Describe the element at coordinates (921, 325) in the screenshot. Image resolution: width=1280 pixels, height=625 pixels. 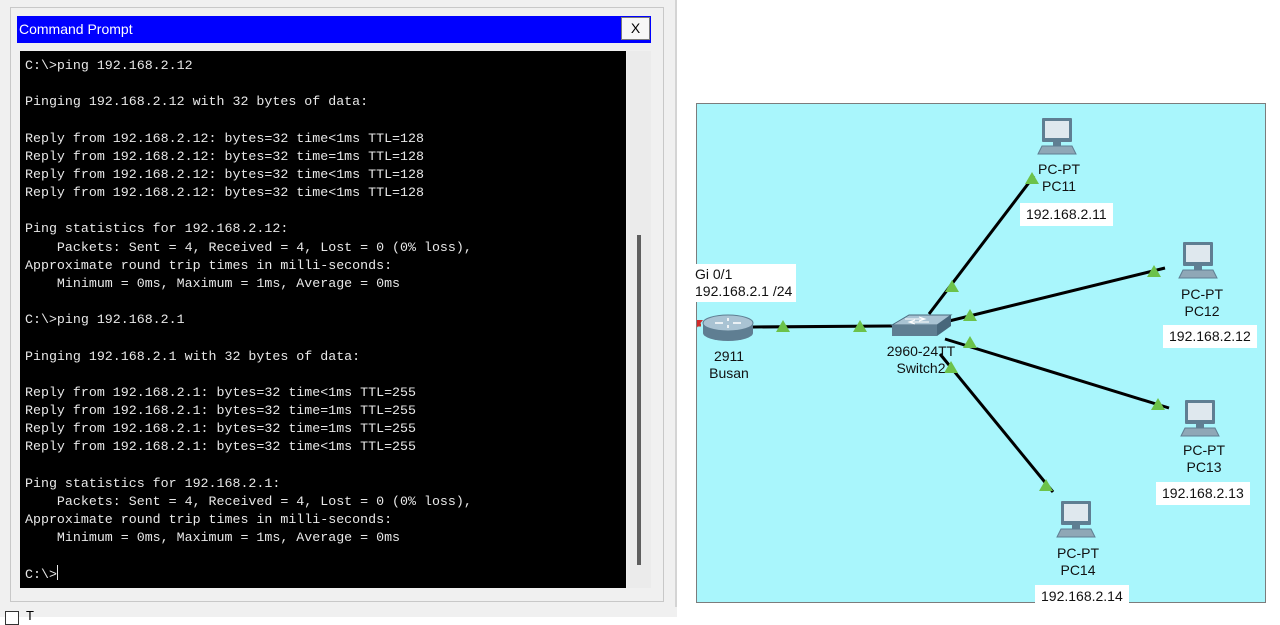
I see `switch-icon` at that location.